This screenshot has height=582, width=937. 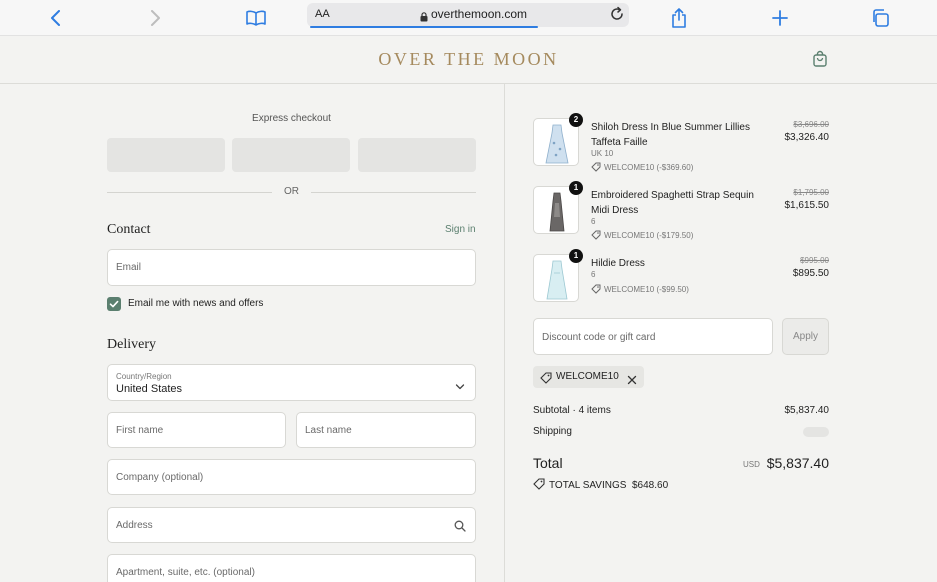 I want to click on first-name-field: First name, so click(x=196, y=430).